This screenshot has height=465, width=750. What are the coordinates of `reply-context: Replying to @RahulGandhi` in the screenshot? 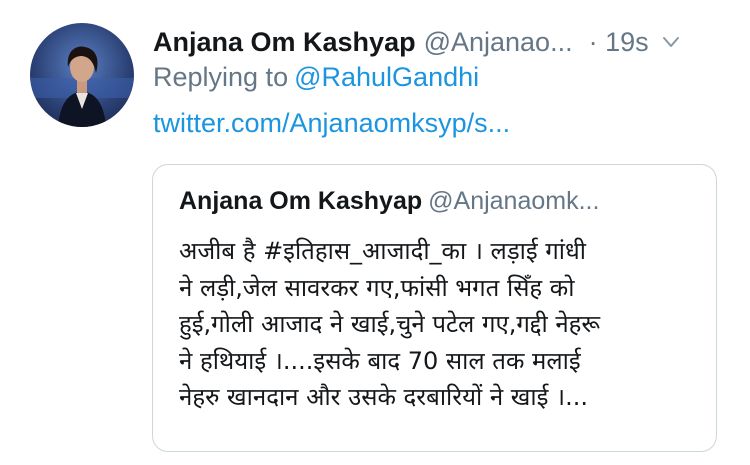 It's located at (316, 77).